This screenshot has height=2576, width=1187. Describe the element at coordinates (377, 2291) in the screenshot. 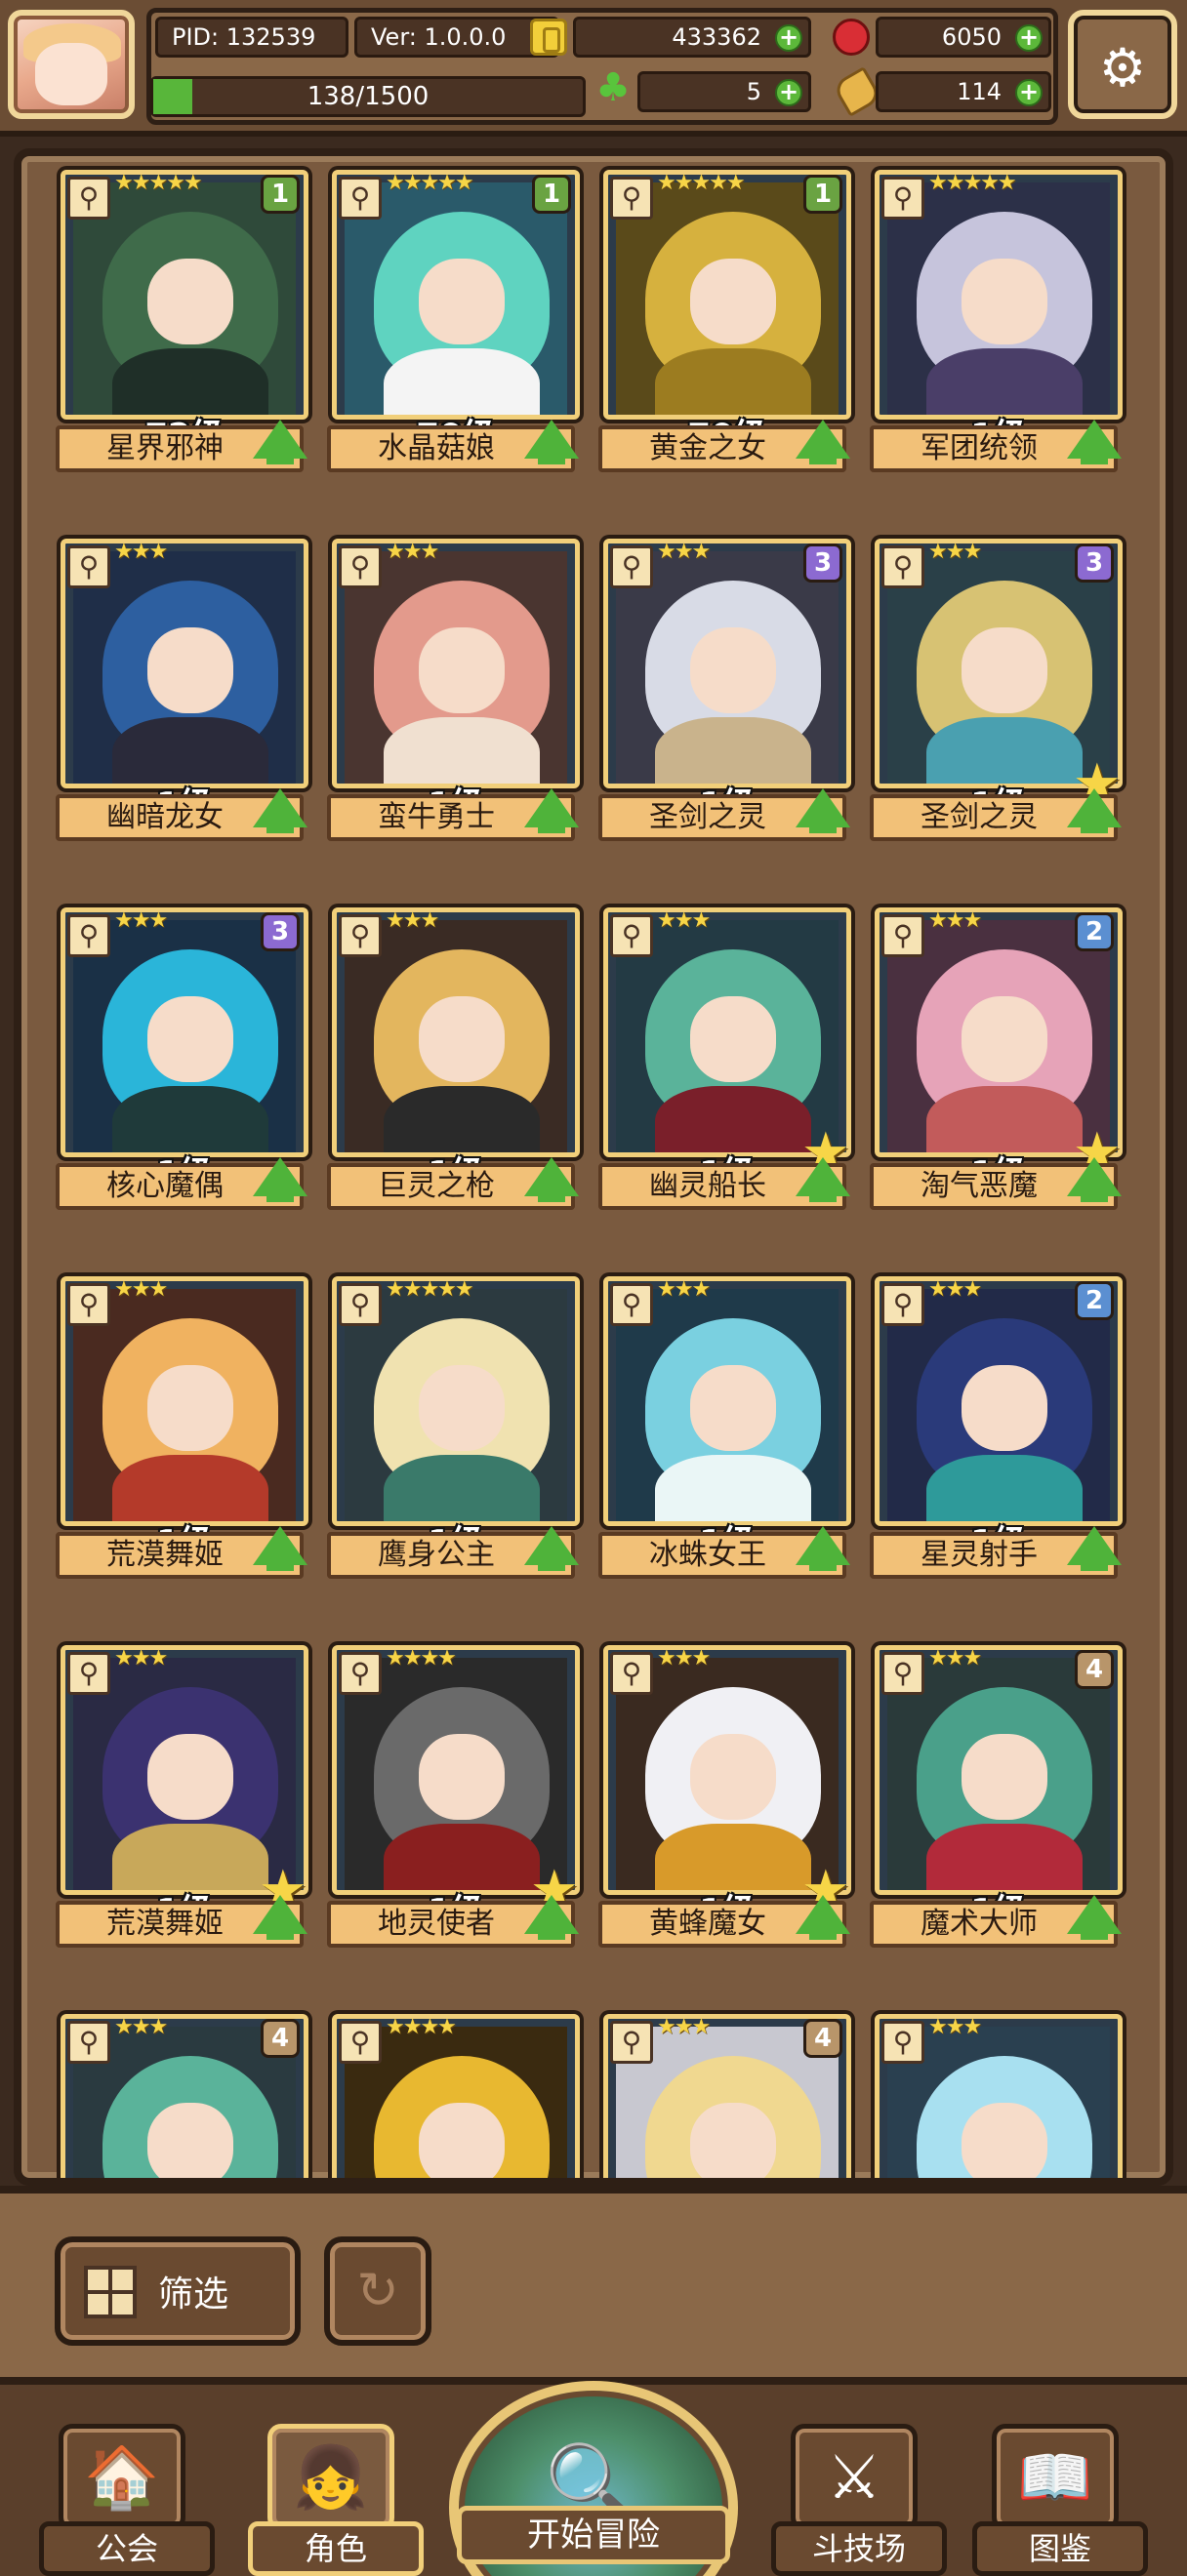

I see `refresh-button: ↻` at that location.